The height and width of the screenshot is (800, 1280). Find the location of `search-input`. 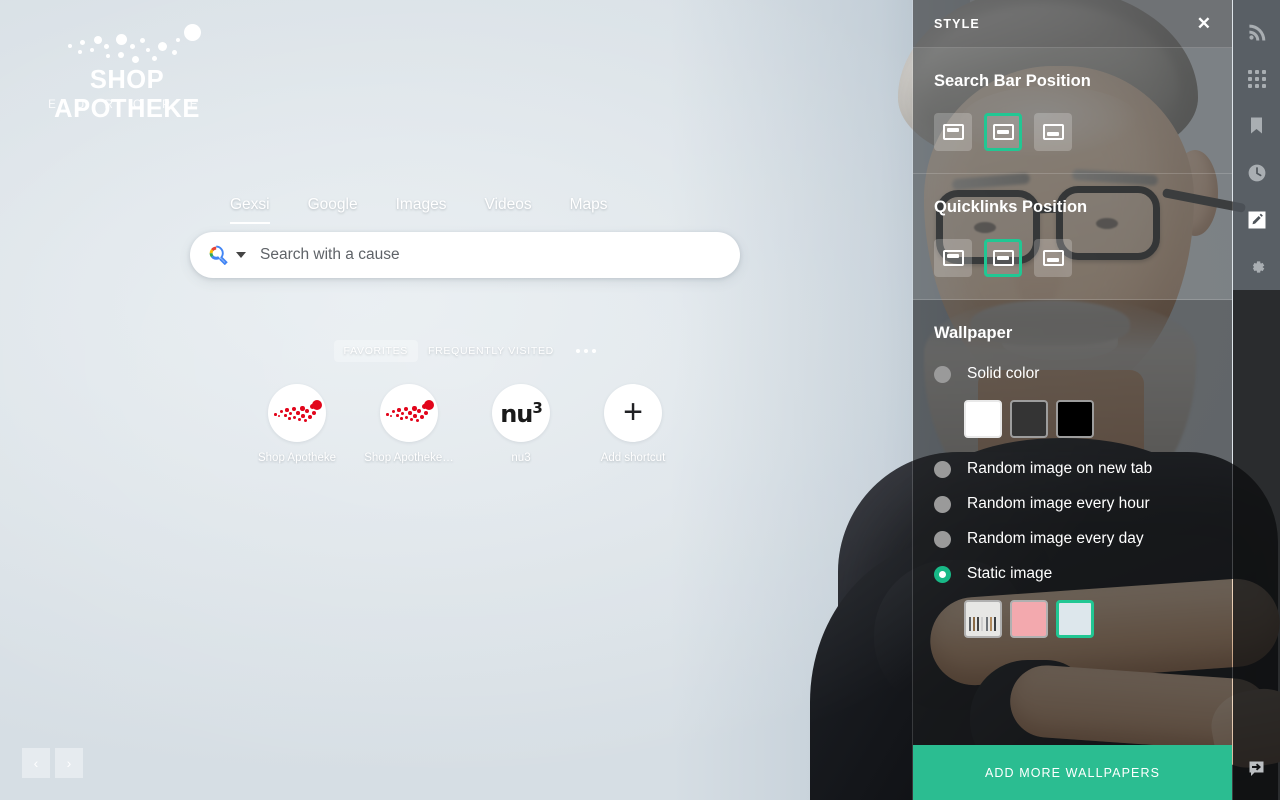

search-input is located at coordinates (491, 255).